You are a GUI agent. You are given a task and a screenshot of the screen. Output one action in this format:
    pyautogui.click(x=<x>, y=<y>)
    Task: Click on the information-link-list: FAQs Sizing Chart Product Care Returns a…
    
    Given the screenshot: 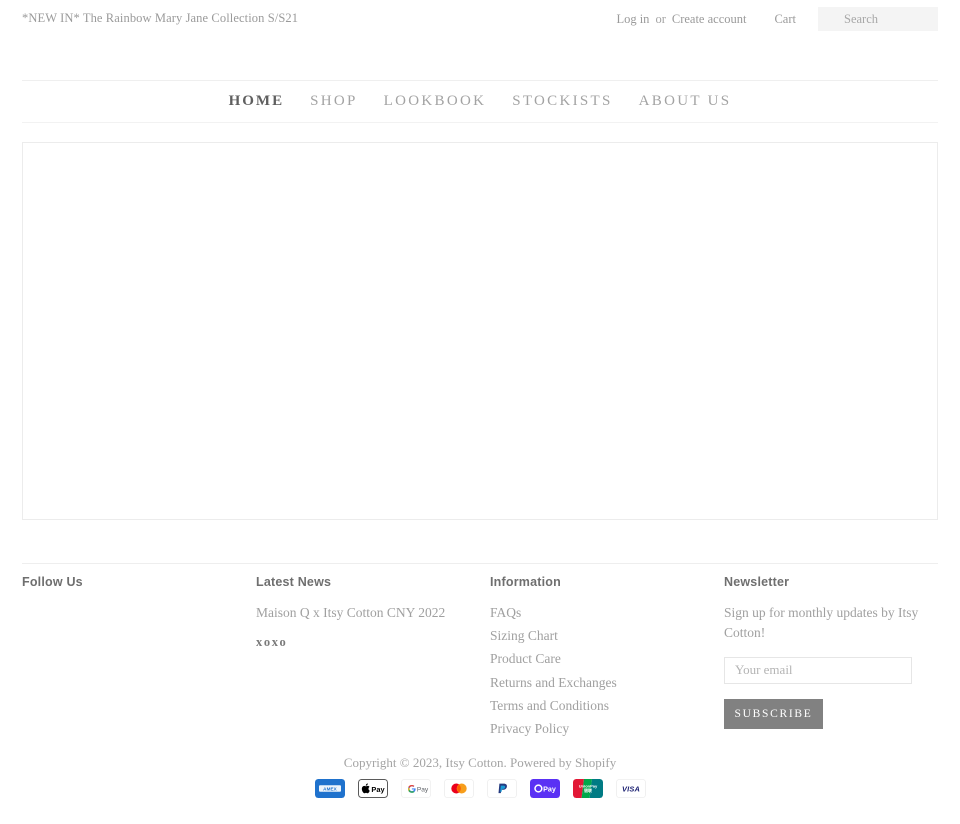 What is the action you would take?
    pyautogui.click(x=607, y=671)
    